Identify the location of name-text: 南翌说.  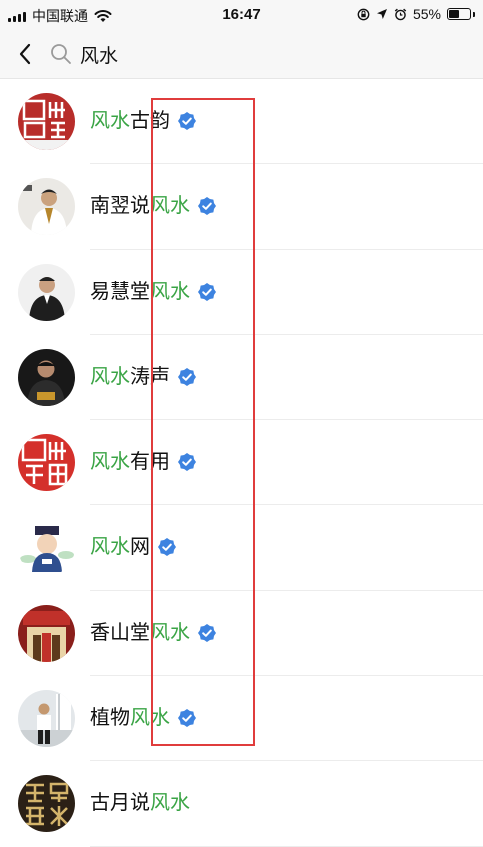
(120, 206).